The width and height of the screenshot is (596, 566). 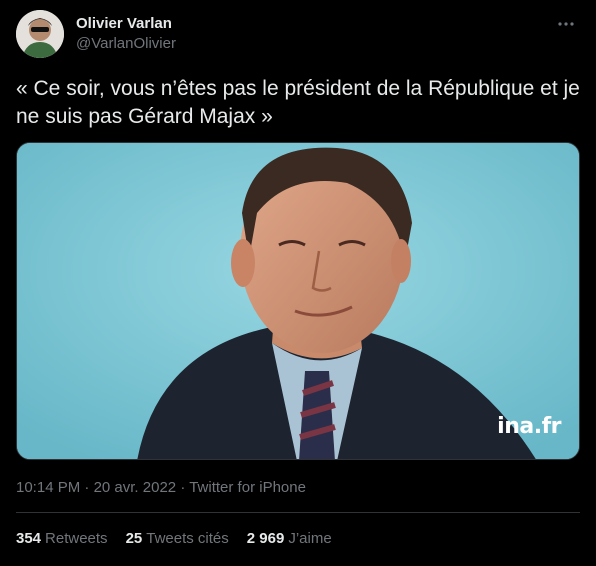 What do you see at coordinates (76, 538) in the screenshot?
I see `retweets-label: Retweets` at bounding box center [76, 538].